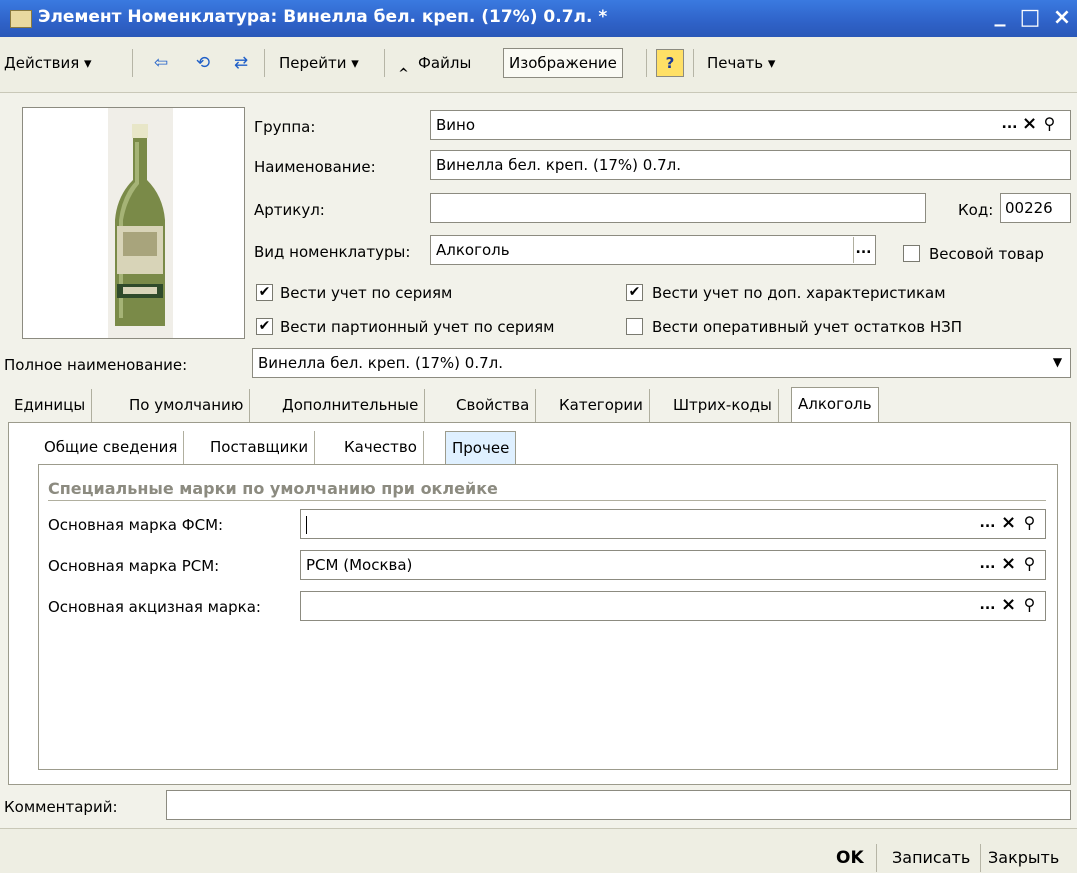  I want to click on tab-units: Единицы, so click(50, 406).